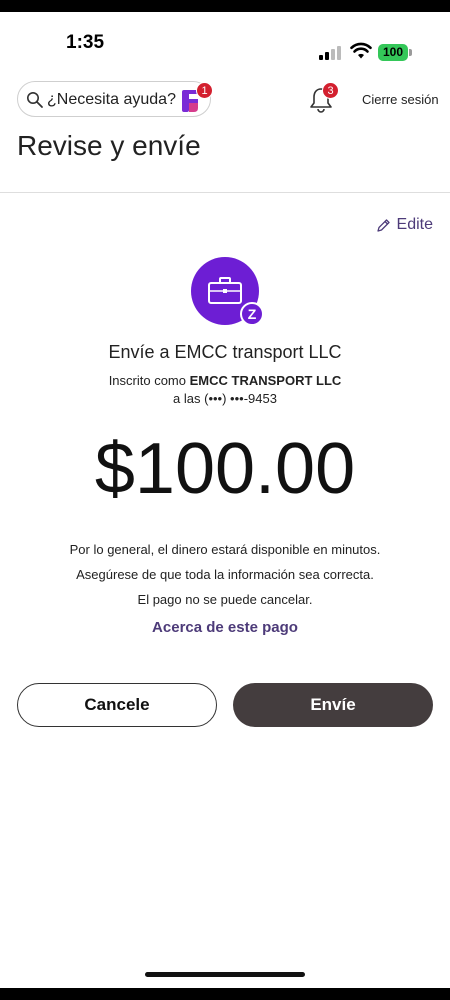 This screenshot has height=1000, width=450. What do you see at coordinates (225, 290) in the screenshot?
I see `briefcase-icon` at bounding box center [225, 290].